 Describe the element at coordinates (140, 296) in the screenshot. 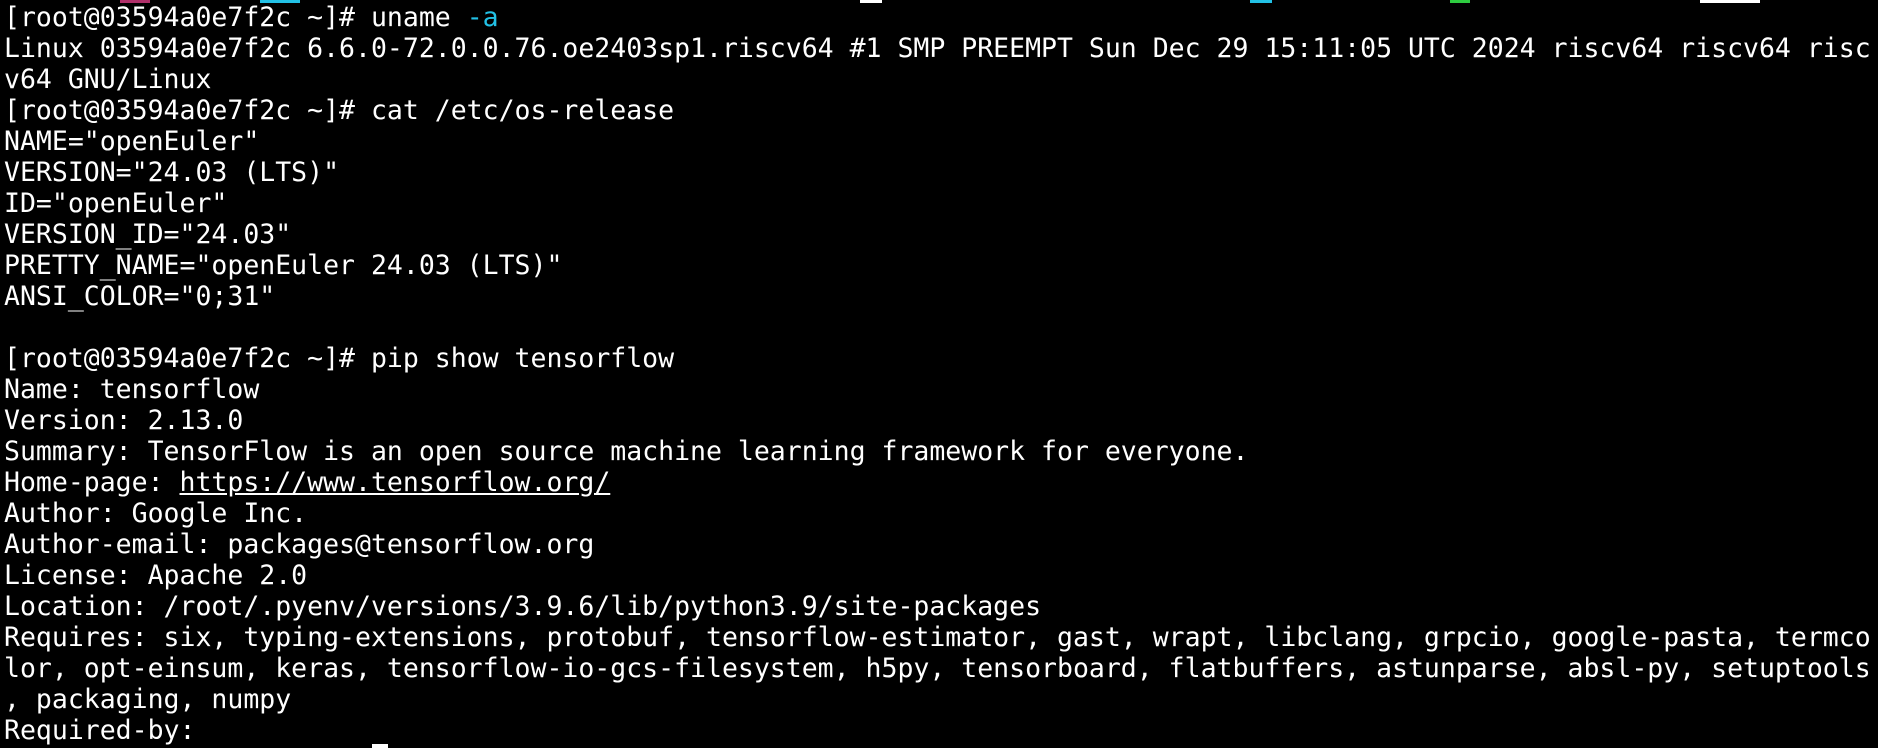

I see `output-line: ANSI_COLOR="0;31"` at that location.